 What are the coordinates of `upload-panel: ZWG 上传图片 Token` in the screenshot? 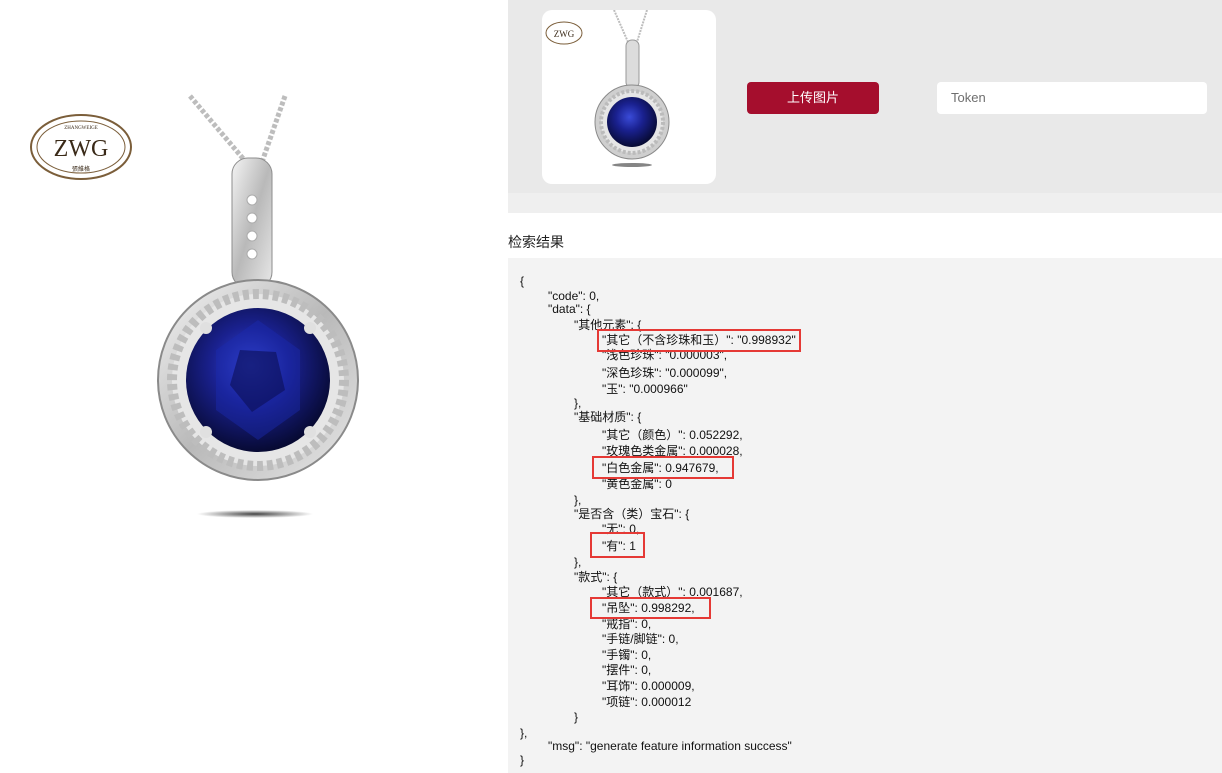 It's located at (865, 96).